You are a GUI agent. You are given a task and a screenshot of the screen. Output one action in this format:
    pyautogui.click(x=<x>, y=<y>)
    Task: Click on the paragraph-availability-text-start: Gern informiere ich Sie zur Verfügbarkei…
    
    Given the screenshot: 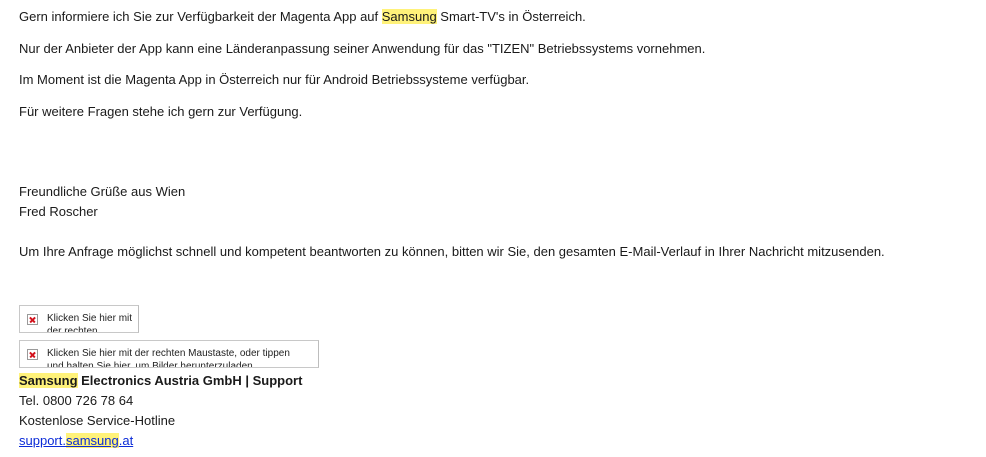 What is the action you would take?
    pyautogui.click(x=200, y=16)
    